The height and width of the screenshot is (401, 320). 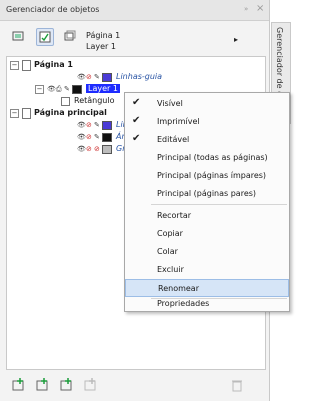 I want to click on menu-item-editable: ✔ Editável, so click(x=207, y=140).